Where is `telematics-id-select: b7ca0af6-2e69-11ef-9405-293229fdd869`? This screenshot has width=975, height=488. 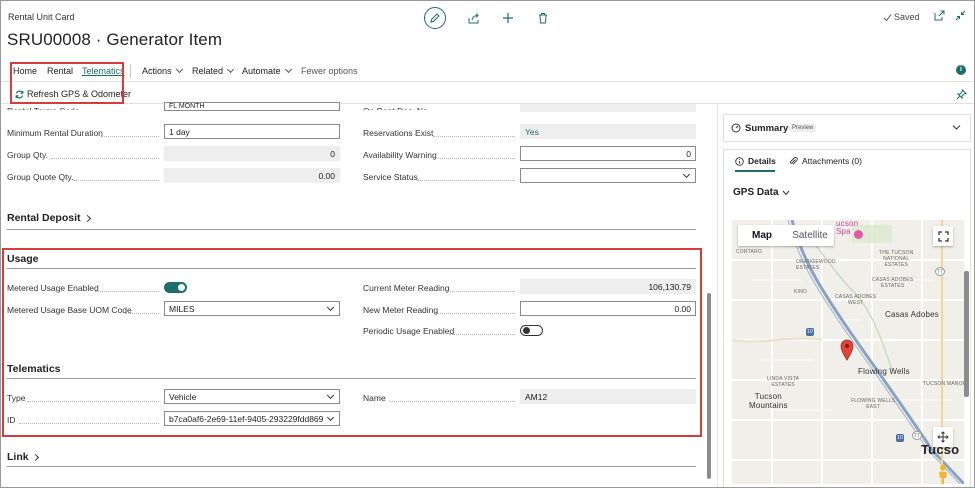 telematics-id-select: b7ca0af6-2e69-11ef-9405-293229fdd869 is located at coordinates (252, 418).